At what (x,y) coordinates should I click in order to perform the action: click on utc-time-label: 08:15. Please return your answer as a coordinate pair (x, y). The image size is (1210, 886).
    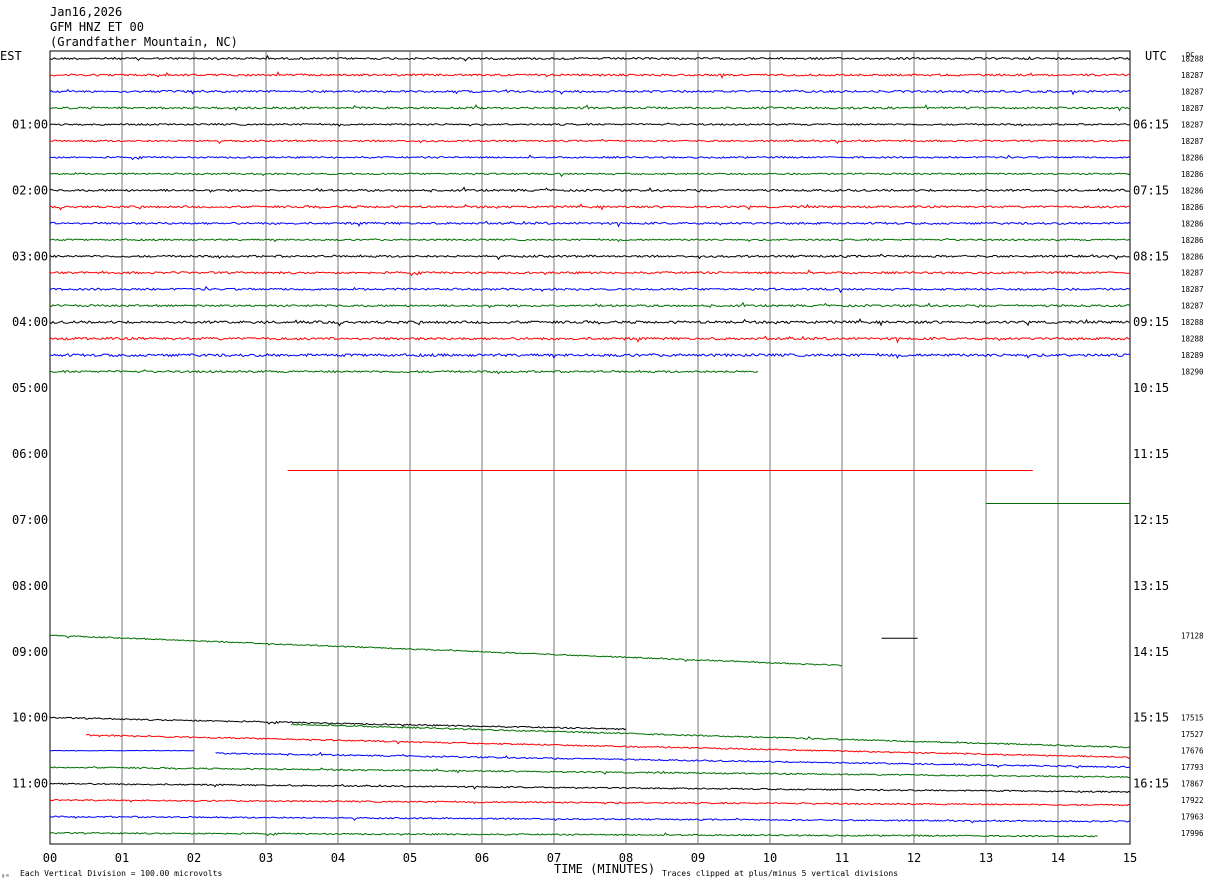
    Looking at the image, I should click on (1151, 256).